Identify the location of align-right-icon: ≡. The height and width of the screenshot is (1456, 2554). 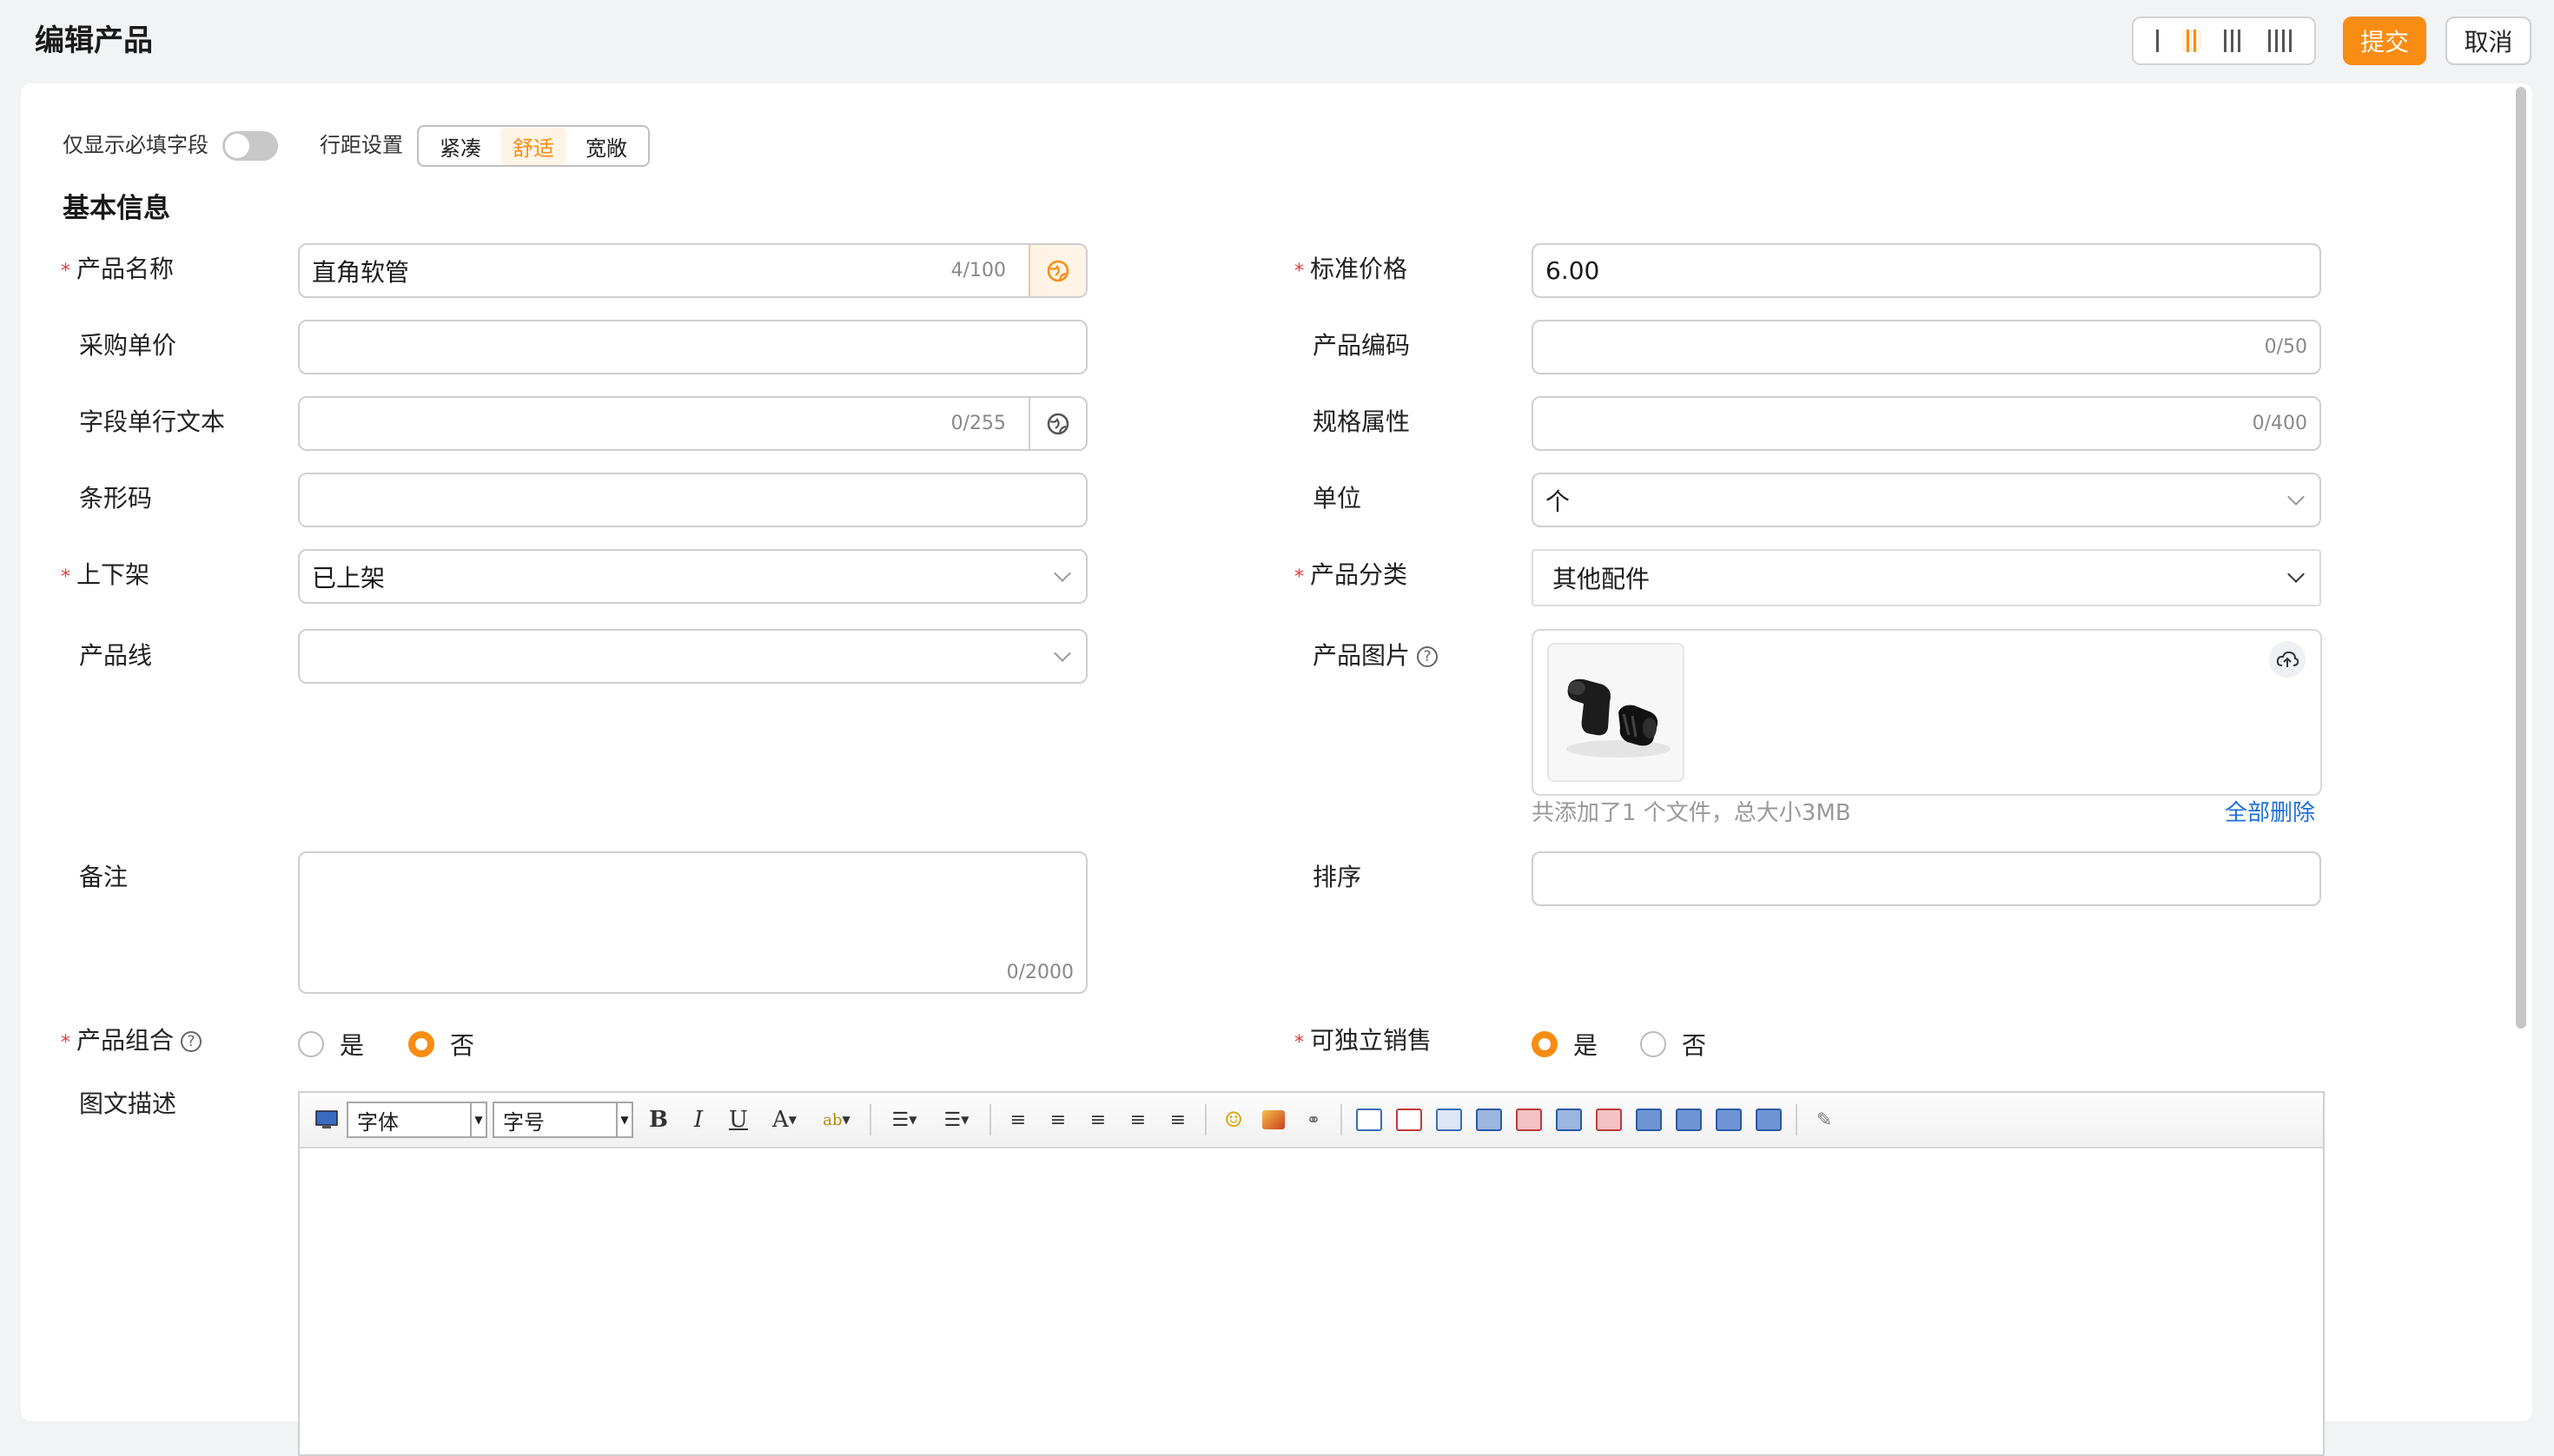
(1138, 1119).